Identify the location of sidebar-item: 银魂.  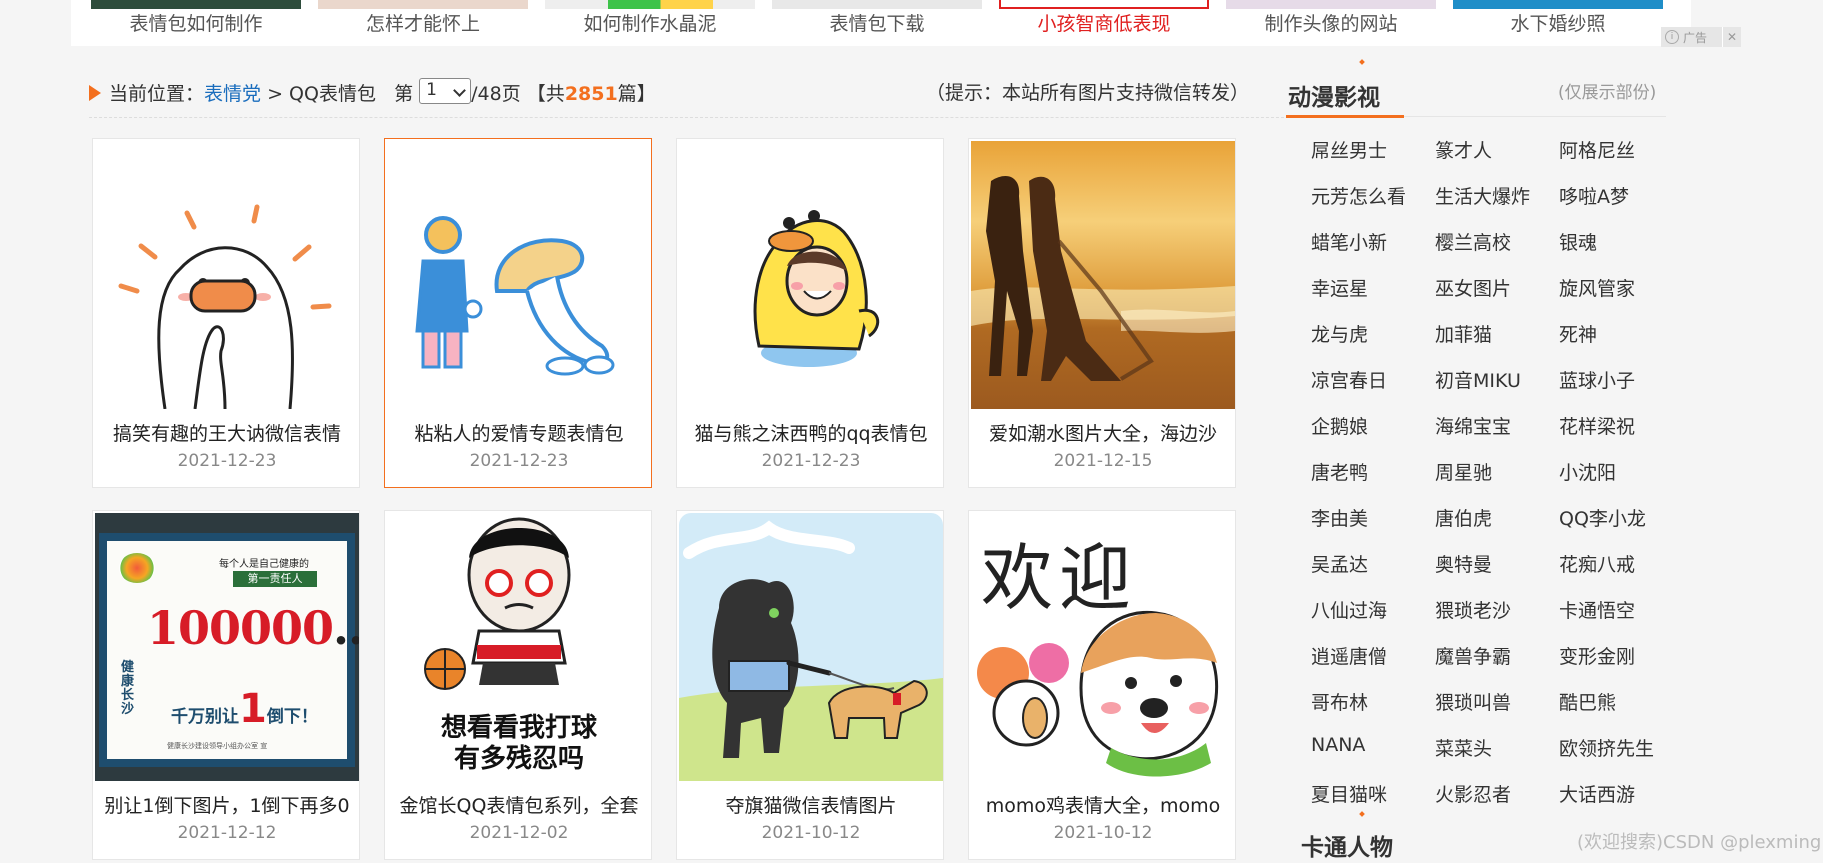
(1578, 241).